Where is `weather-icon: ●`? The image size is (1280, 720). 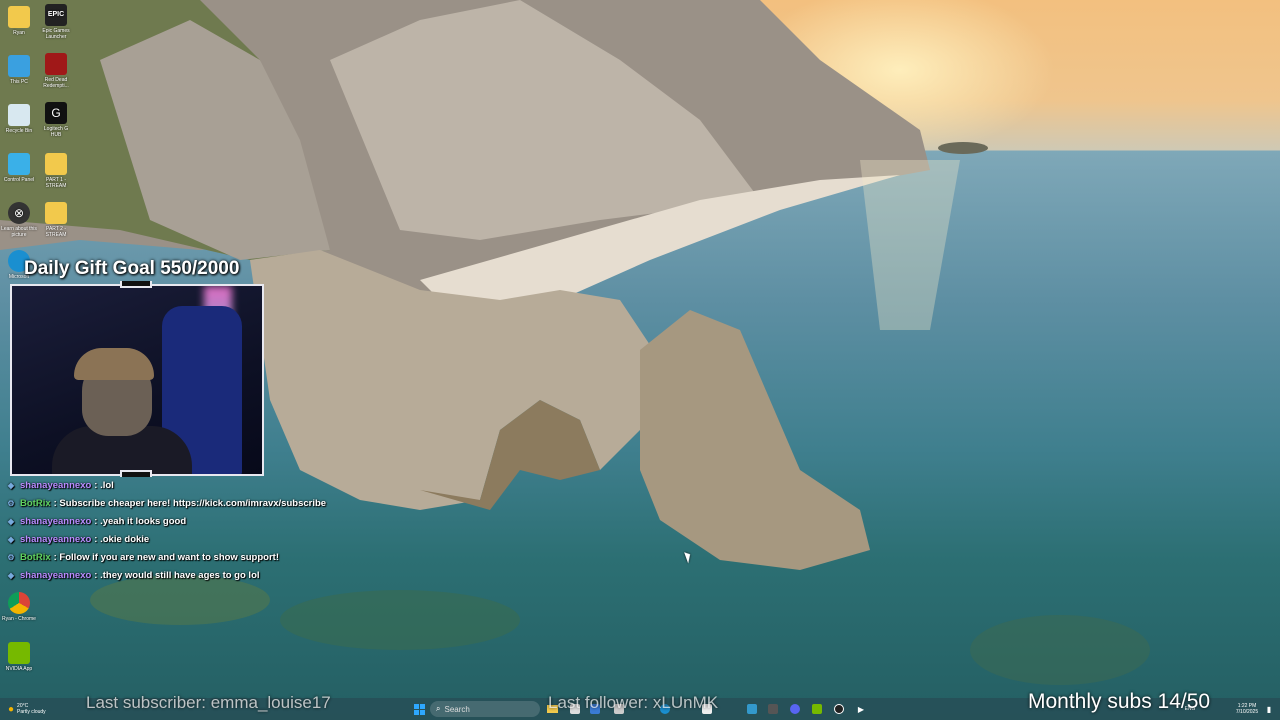 weather-icon: ● is located at coordinates (11, 709).